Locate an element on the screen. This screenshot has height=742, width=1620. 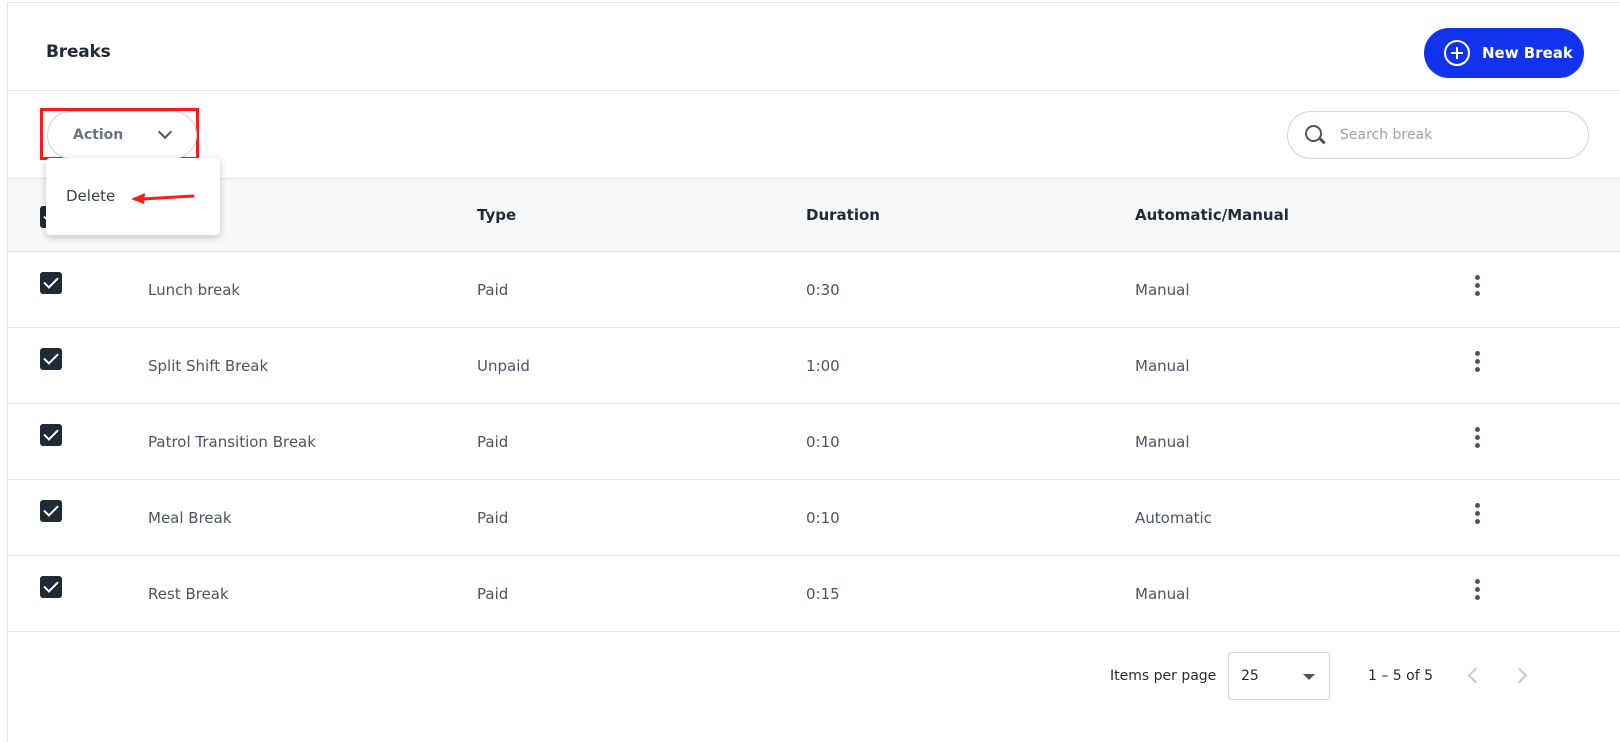
toolbar: Action is located at coordinates (814, 135).